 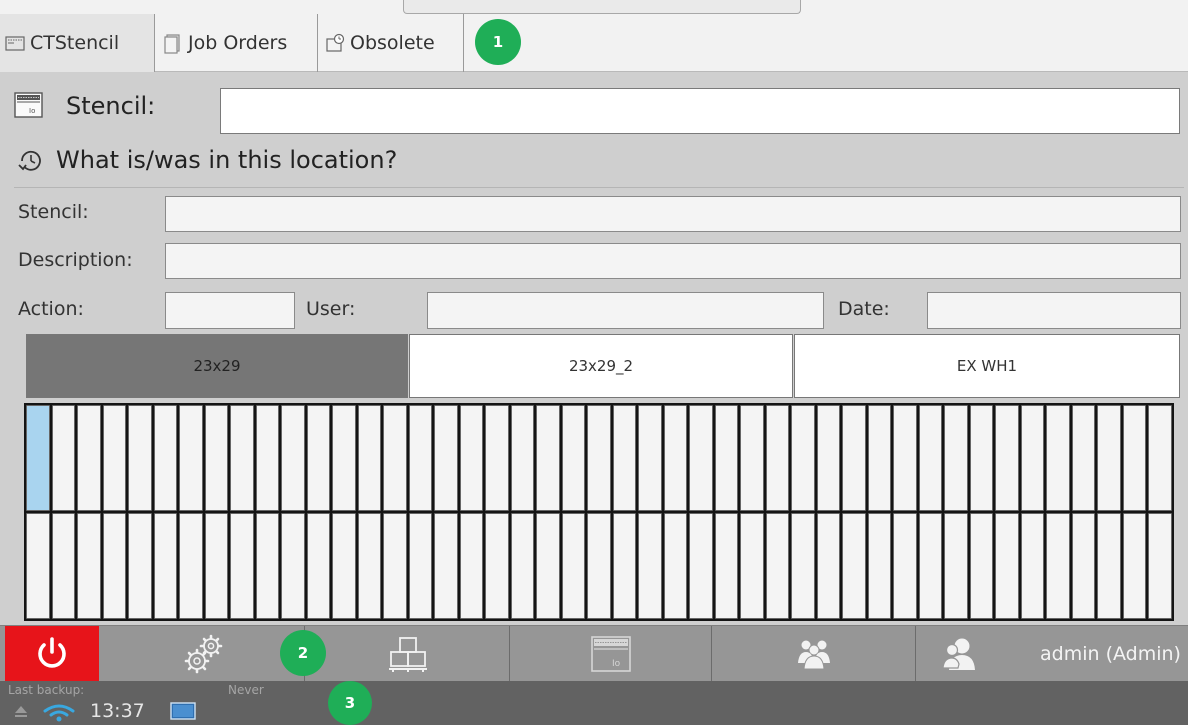 I want to click on search-stencil-field, so click(x=700, y=111).